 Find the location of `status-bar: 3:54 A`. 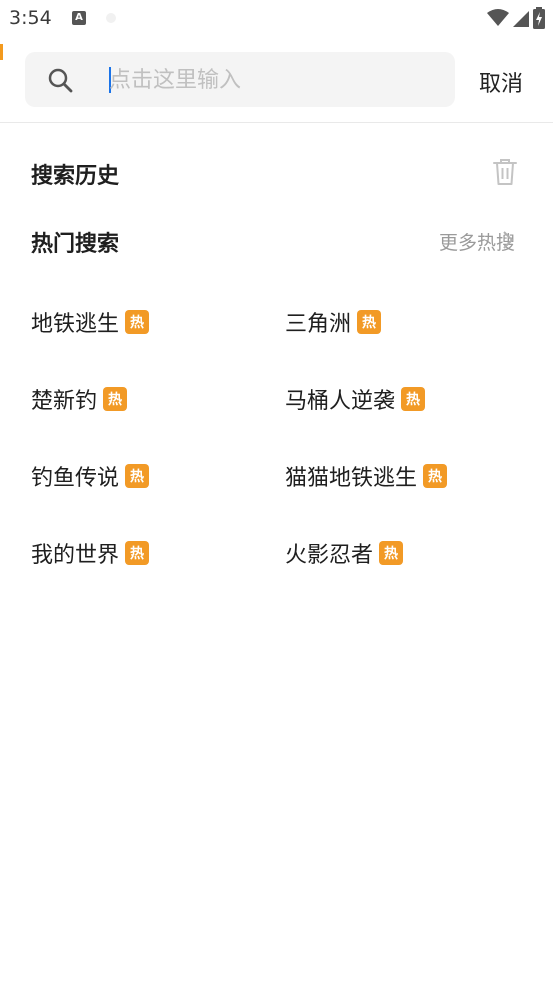

status-bar: 3:54 A is located at coordinates (276, 19).